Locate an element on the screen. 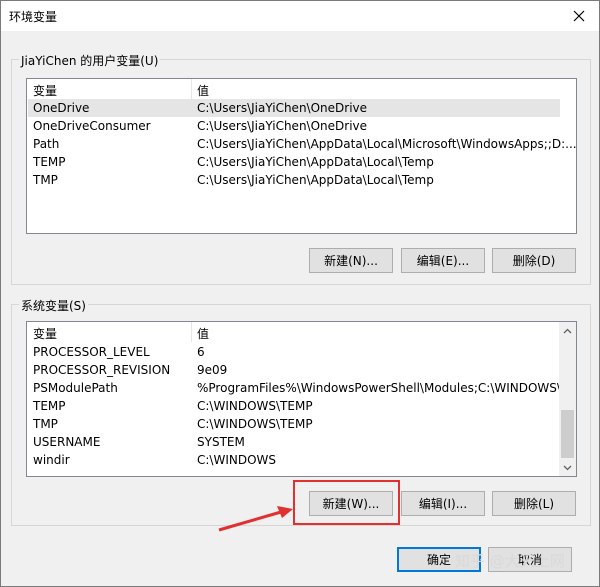  var-name: PROCESSOR_REVISION is located at coordinates (102, 370).